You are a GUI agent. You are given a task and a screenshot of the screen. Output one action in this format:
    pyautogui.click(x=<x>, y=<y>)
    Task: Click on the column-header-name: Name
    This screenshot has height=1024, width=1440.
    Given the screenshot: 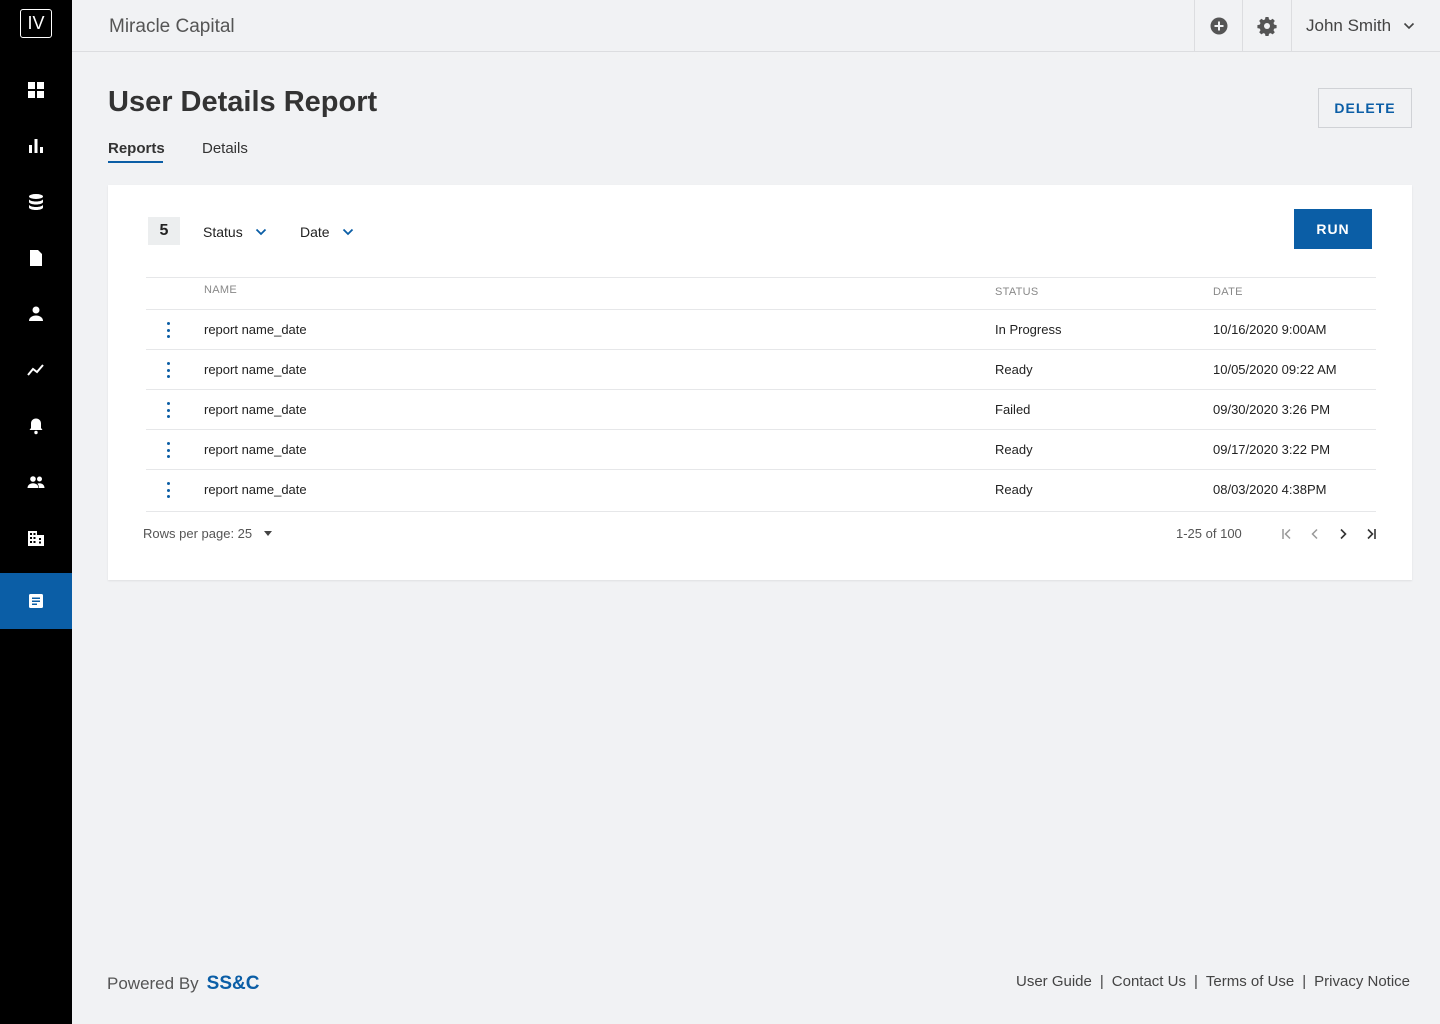 What is the action you would take?
    pyautogui.click(x=220, y=290)
    